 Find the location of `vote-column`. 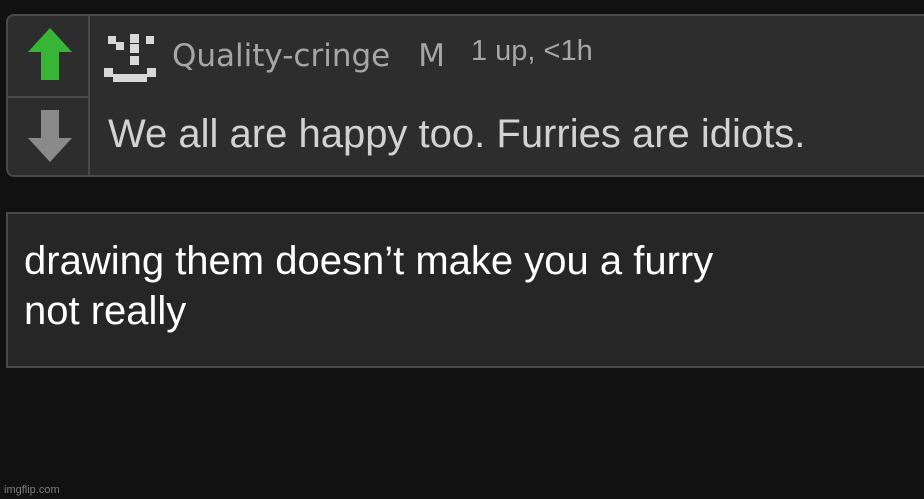

vote-column is located at coordinates (49, 95).